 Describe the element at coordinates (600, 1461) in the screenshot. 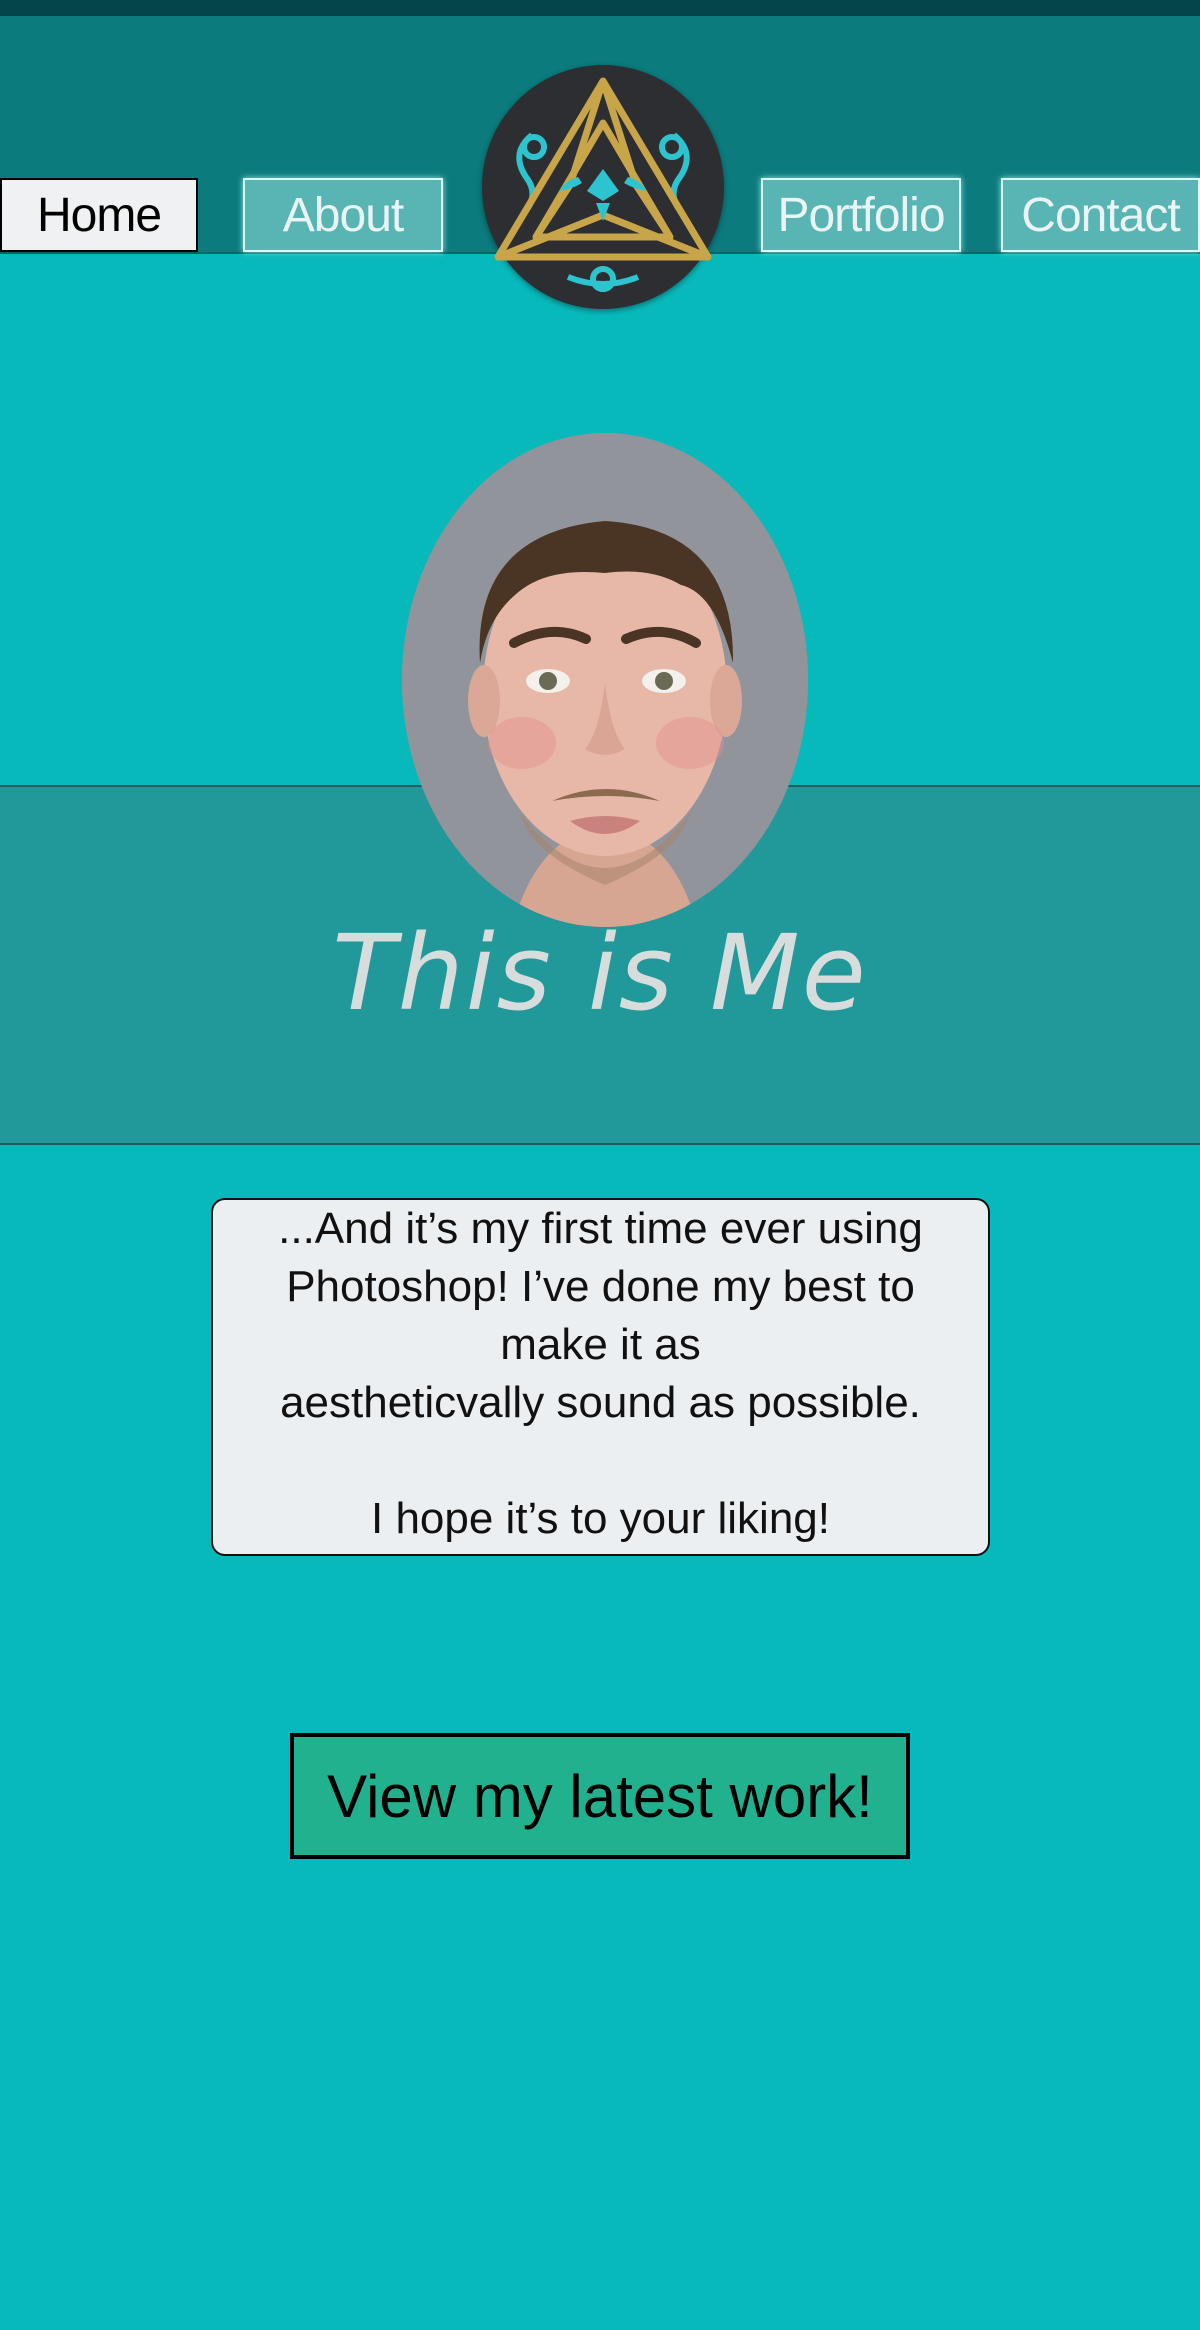

I see `intro-spacer` at that location.